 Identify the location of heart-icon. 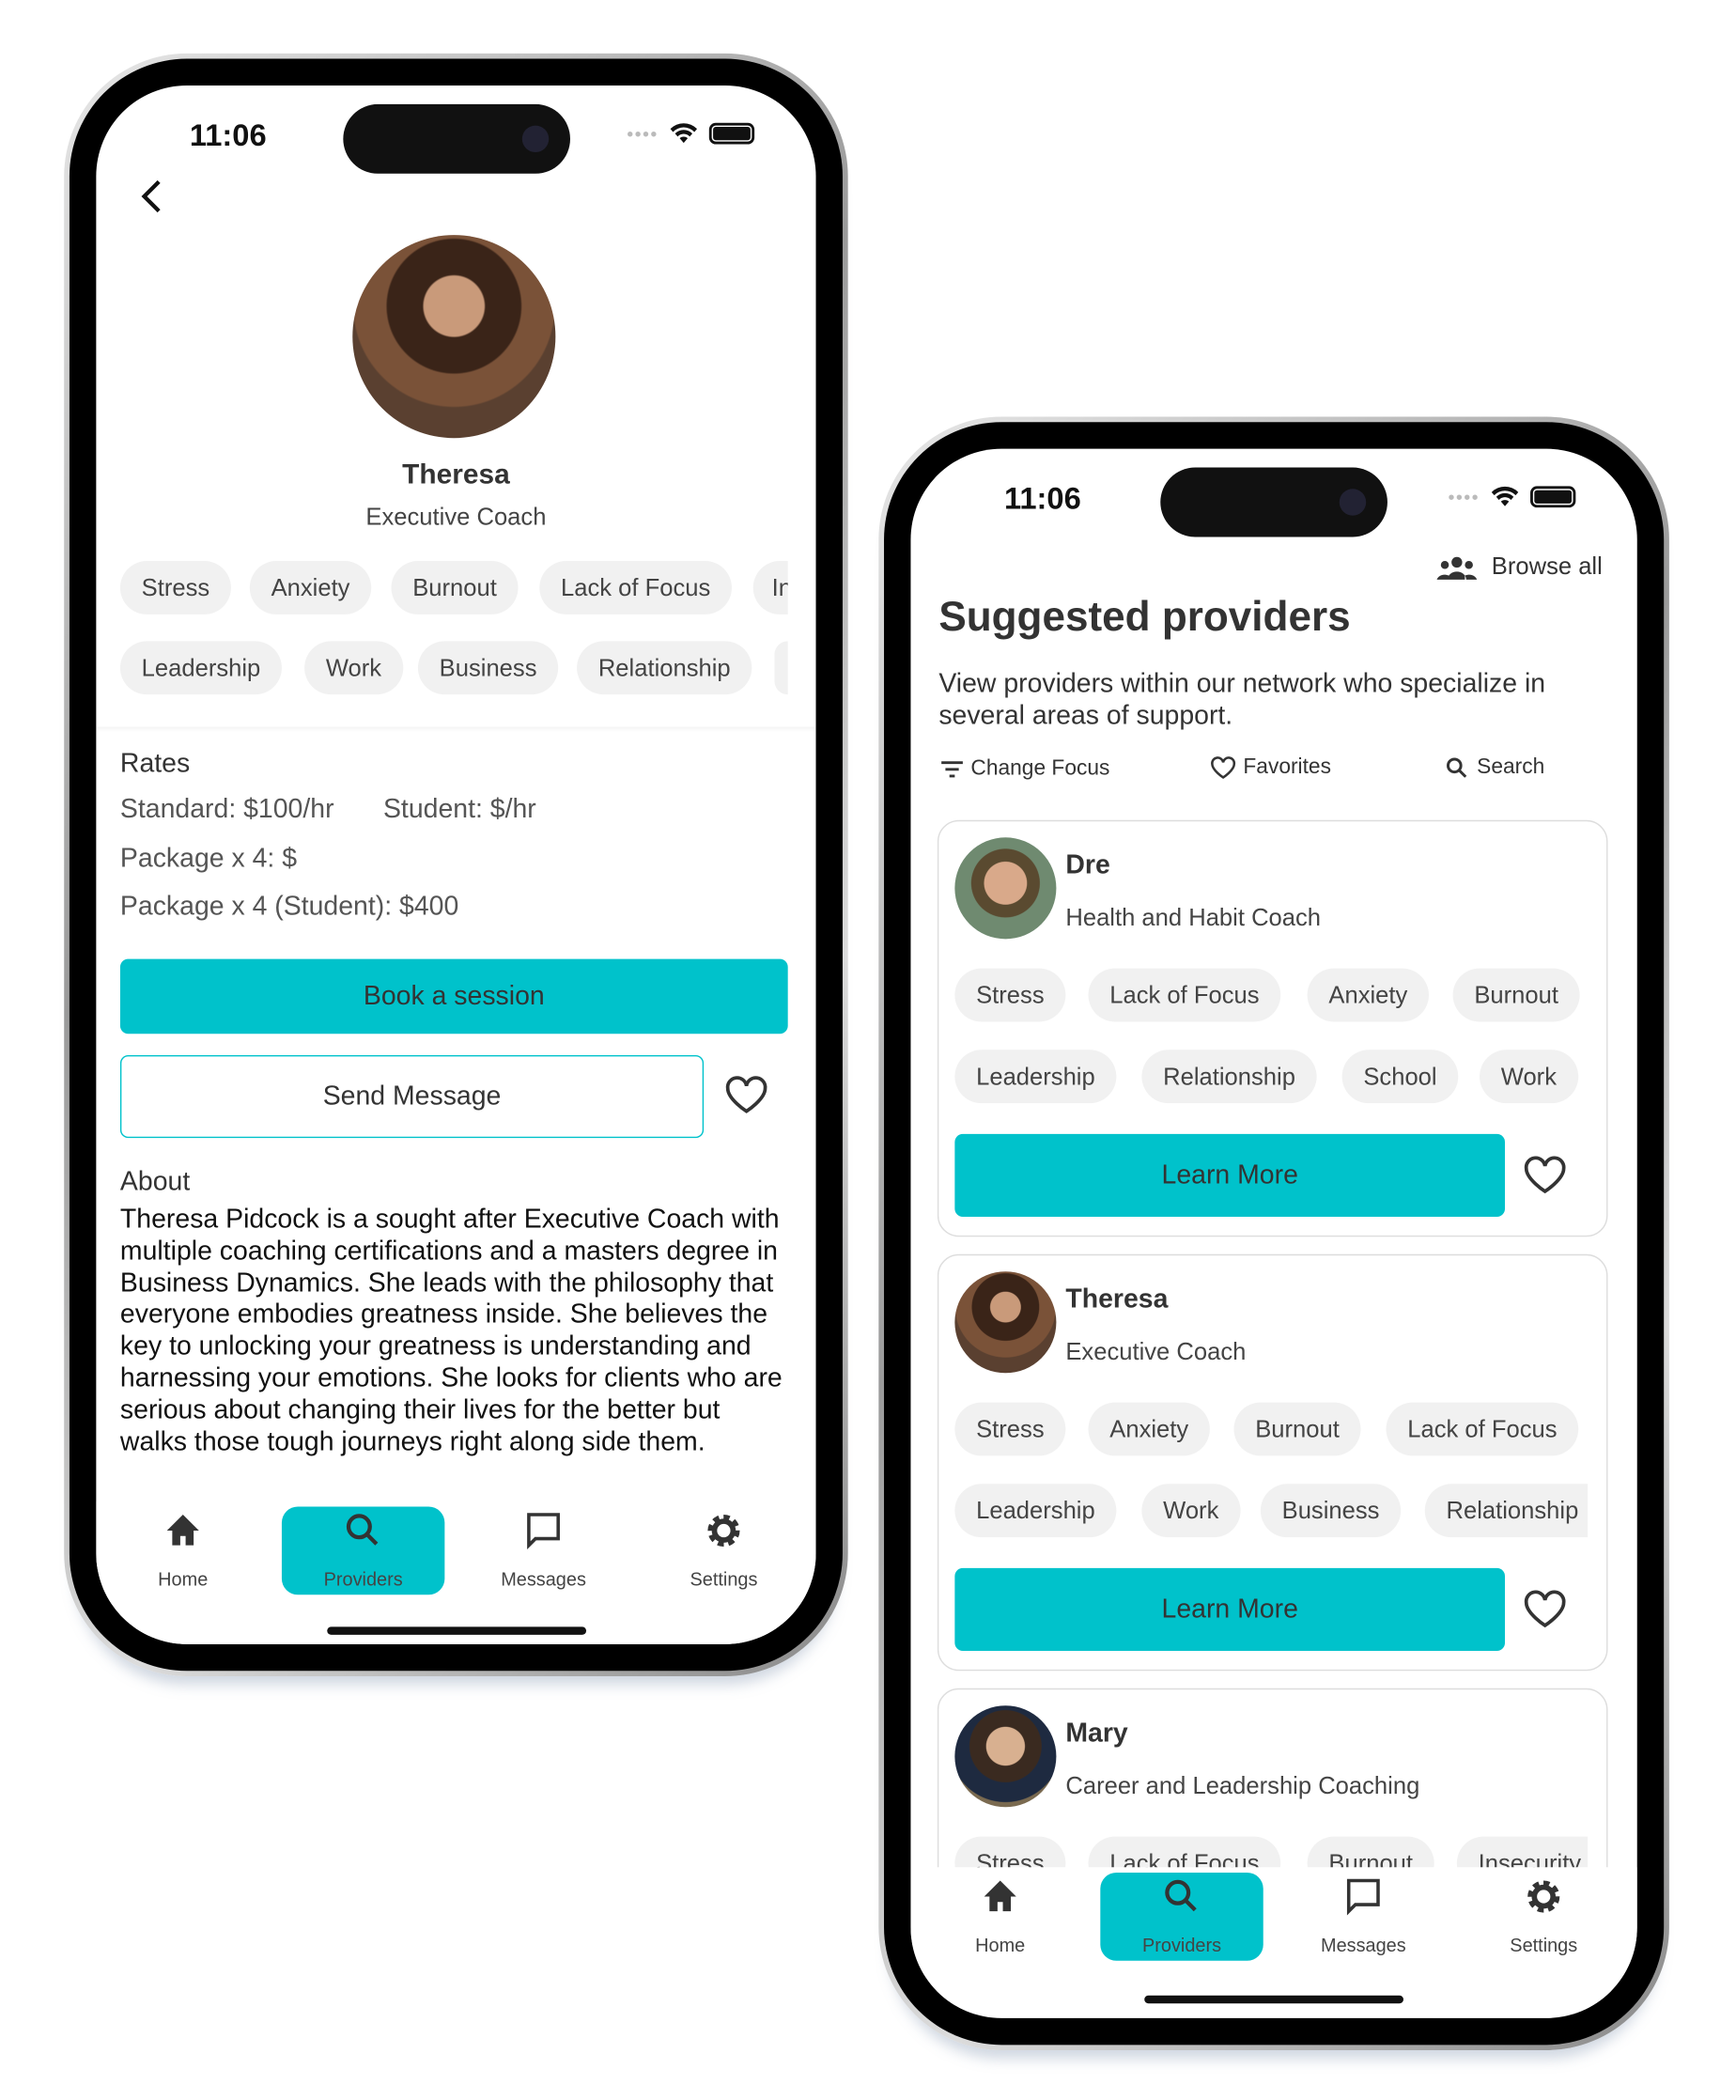
(1223, 767).